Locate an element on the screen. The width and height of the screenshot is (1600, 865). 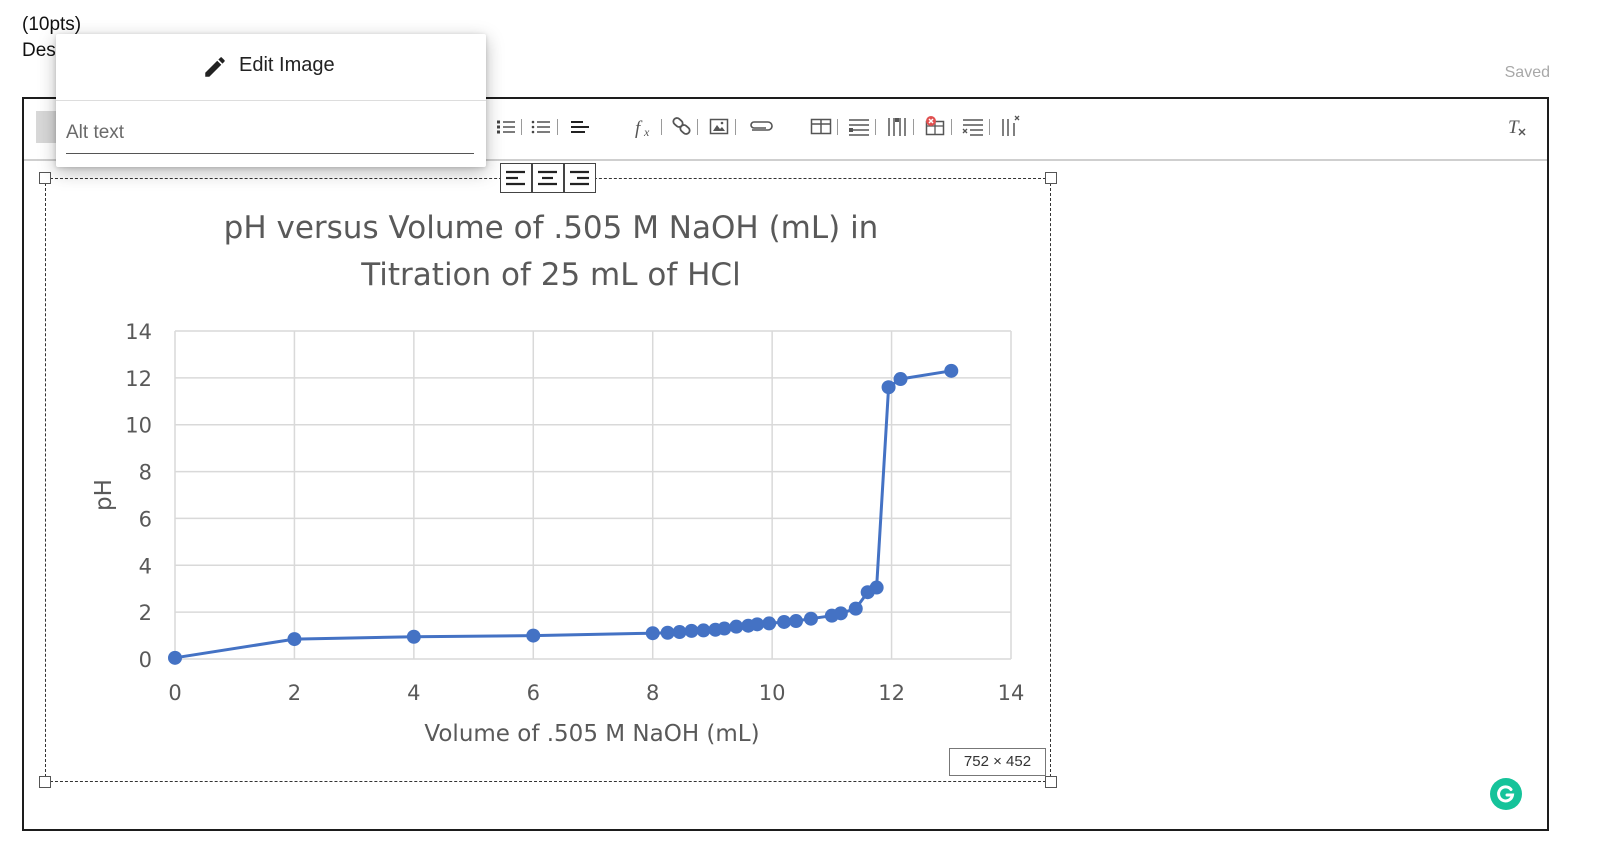
saved-status: Saved is located at coordinates (1527, 72).